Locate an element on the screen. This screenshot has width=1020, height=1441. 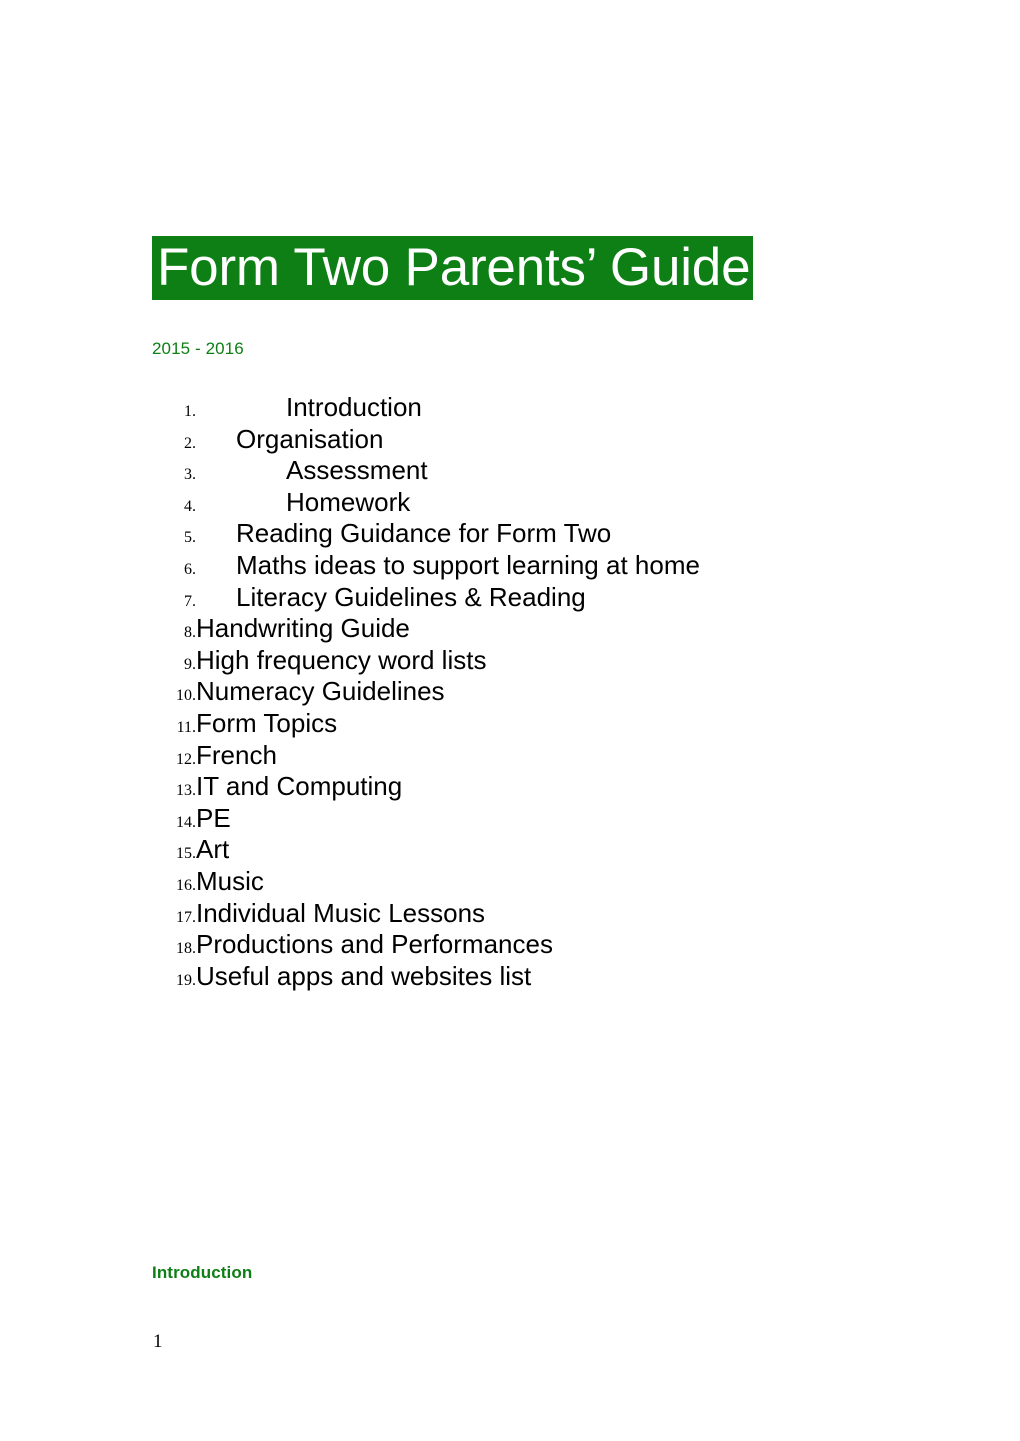
toc-item-label: PE is located at coordinates (213, 817).